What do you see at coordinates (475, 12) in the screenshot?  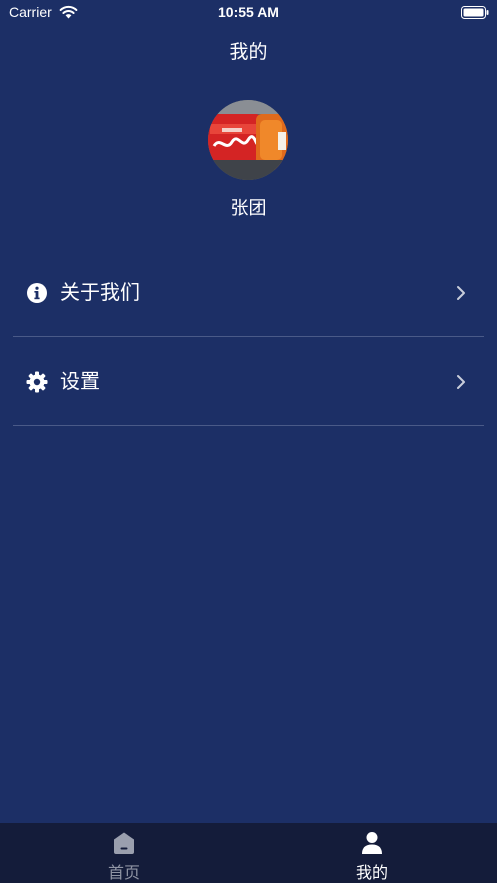 I see `battery-icon` at bounding box center [475, 12].